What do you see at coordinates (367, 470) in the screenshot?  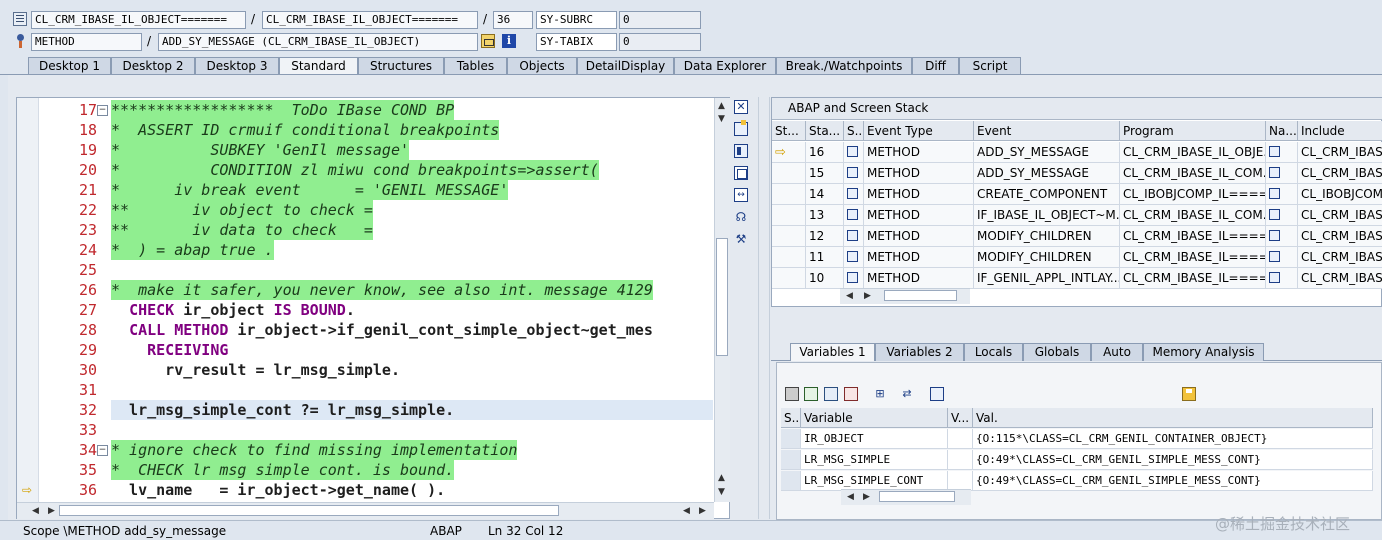 I see `code-line: 35 * CHECK lr msg simple cont. is bound.` at bounding box center [367, 470].